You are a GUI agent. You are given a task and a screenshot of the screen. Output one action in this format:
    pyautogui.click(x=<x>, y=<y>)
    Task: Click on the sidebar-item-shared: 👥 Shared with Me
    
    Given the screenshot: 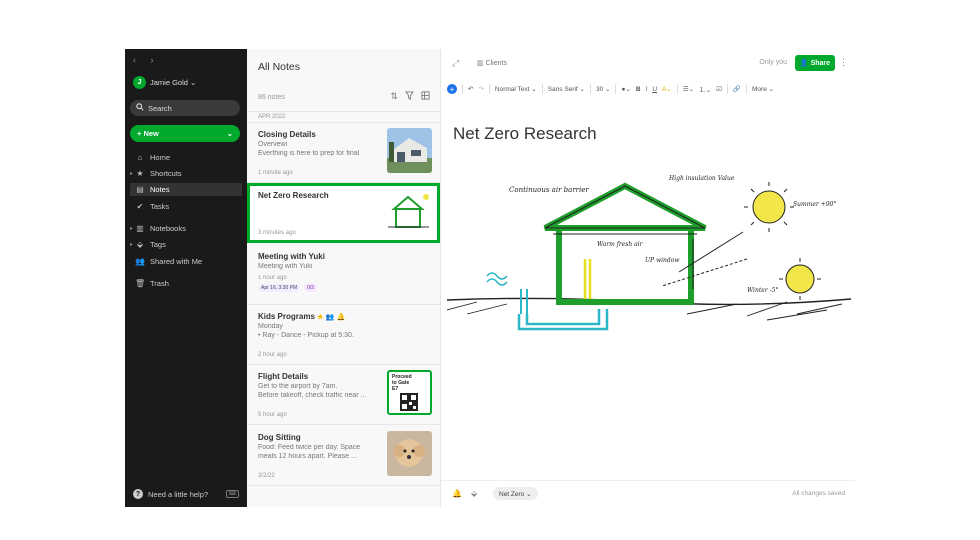 What is the action you would take?
    pyautogui.click(x=186, y=261)
    